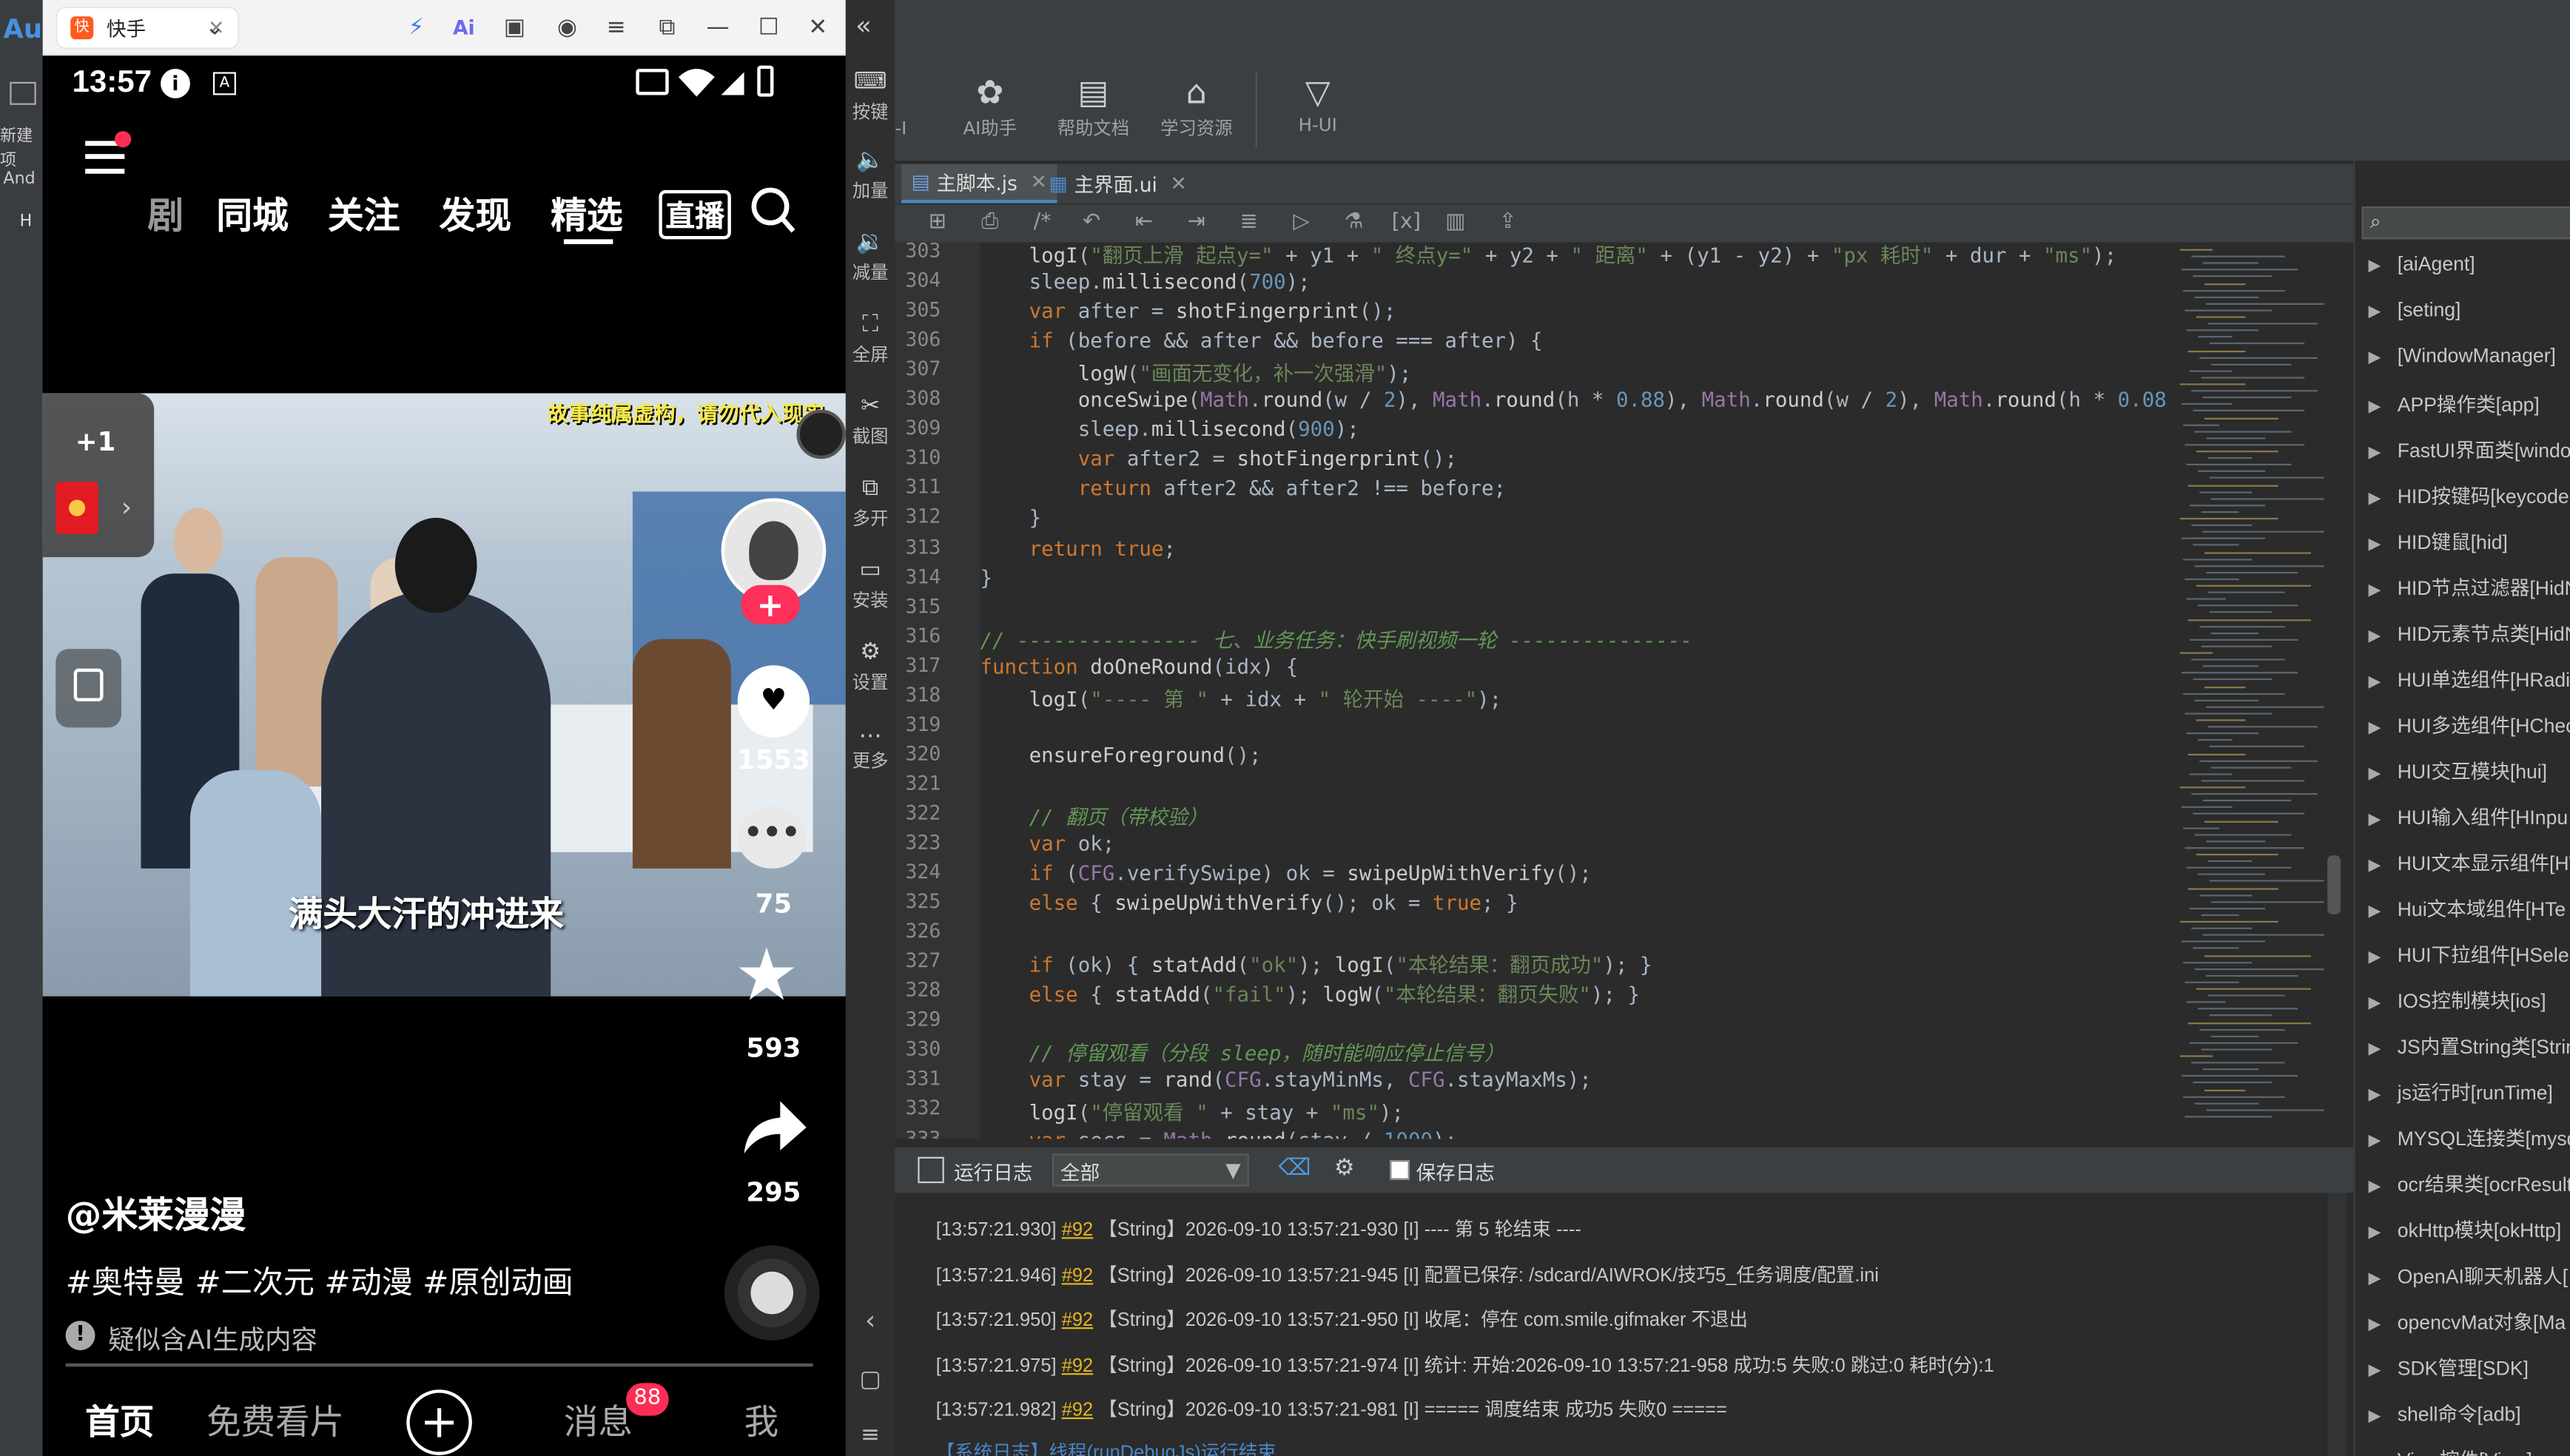  Describe the element at coordinates (2470, 863) in the screenshot. I see `api-tree-item: ▶ HUI文本显示组件[HT` at that location.